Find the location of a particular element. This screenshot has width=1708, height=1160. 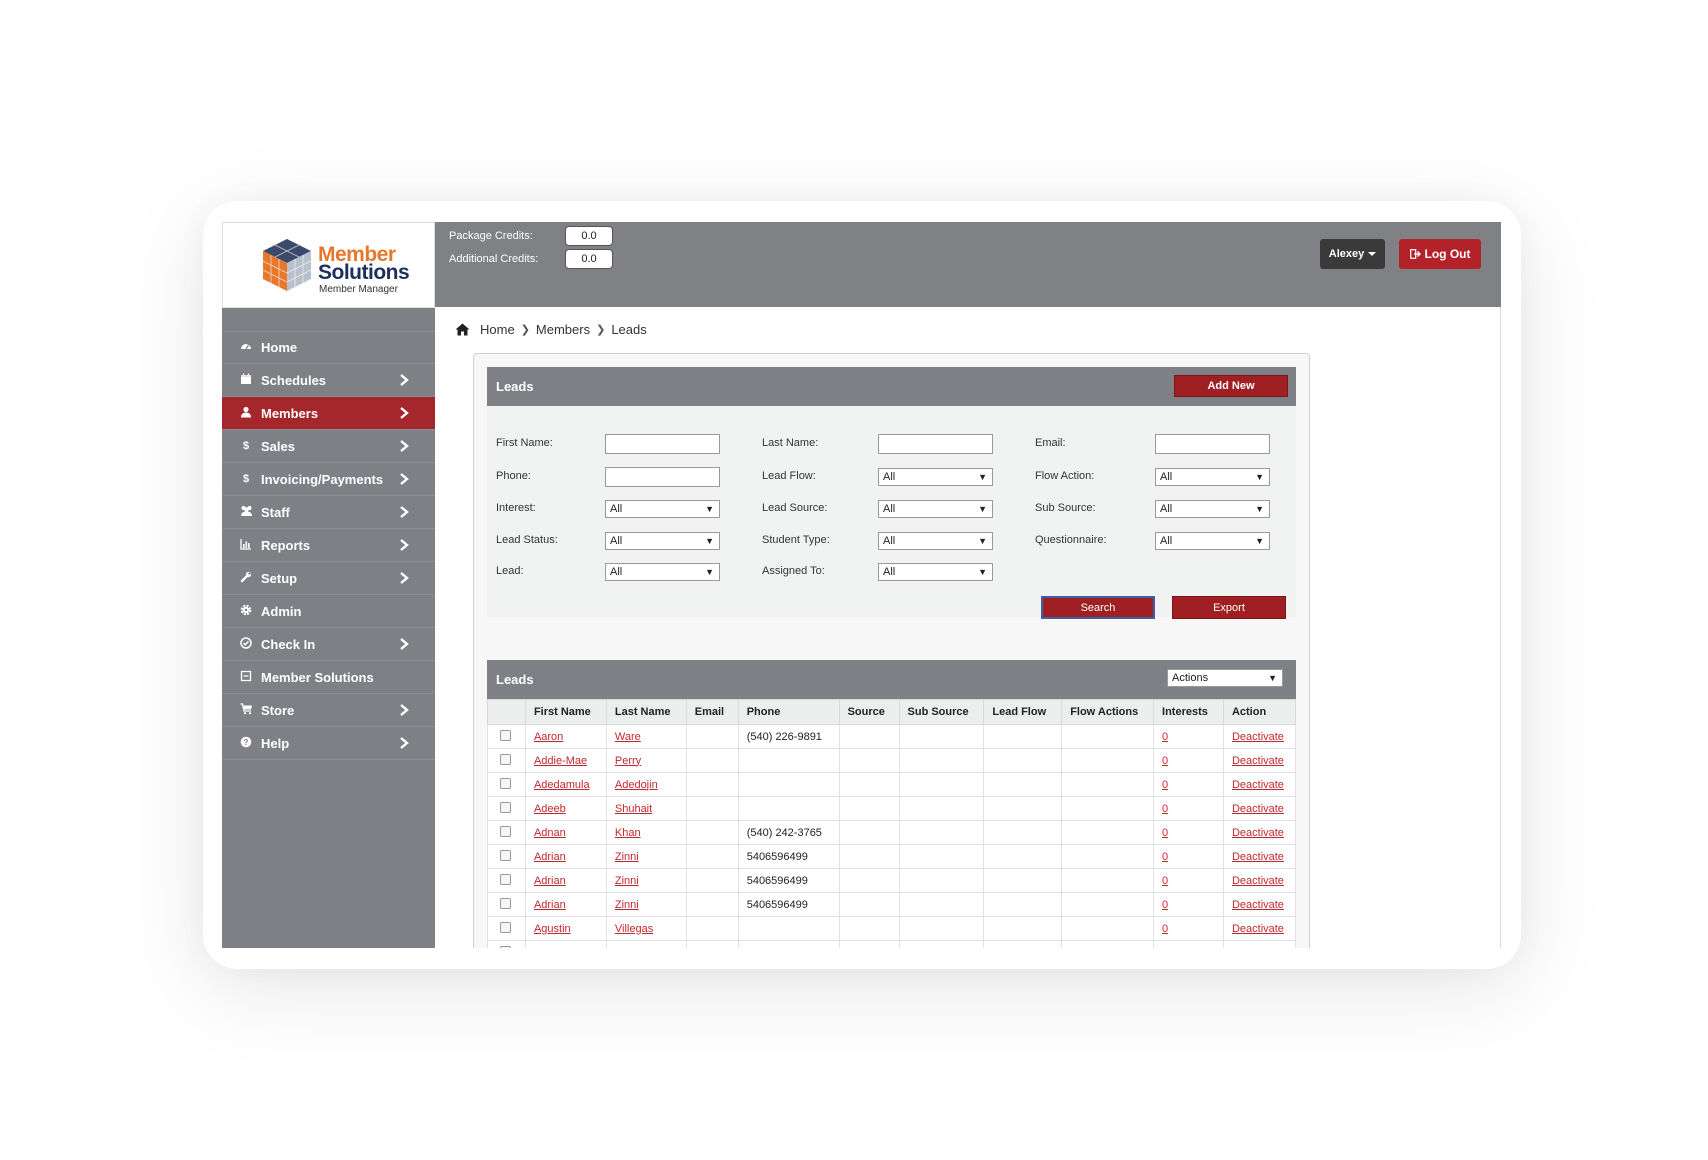

logo: Member Solutions Member Manager is located at coordinates (328, 265).